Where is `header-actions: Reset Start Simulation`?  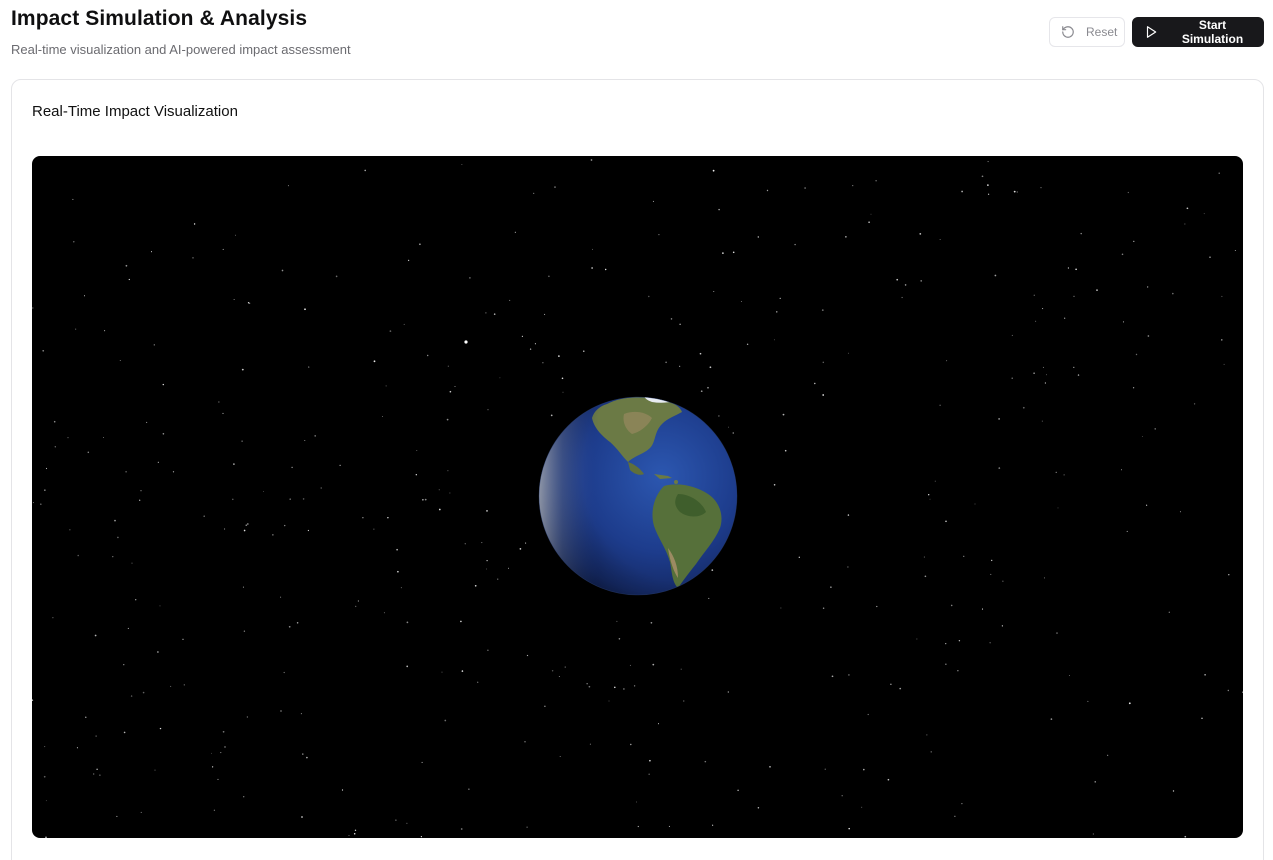 header-actions: Reset Start Simulation is located at coordinates (1156, 32).